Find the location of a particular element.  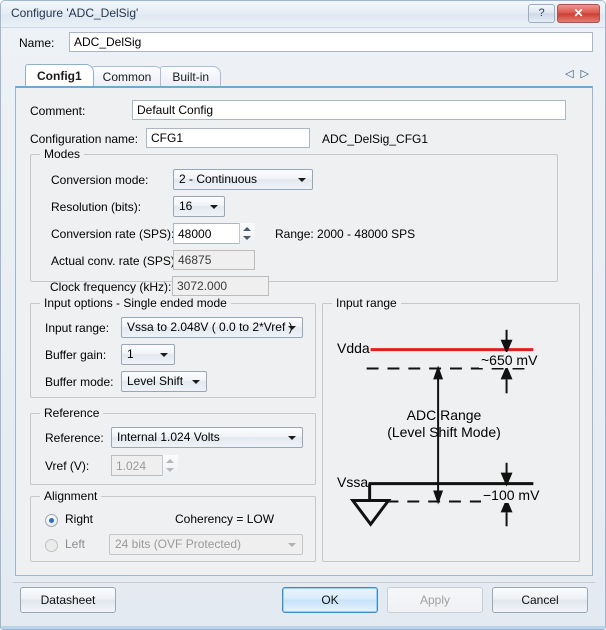

tab-next-icon: ▷ is located at coordinates (585, 73).